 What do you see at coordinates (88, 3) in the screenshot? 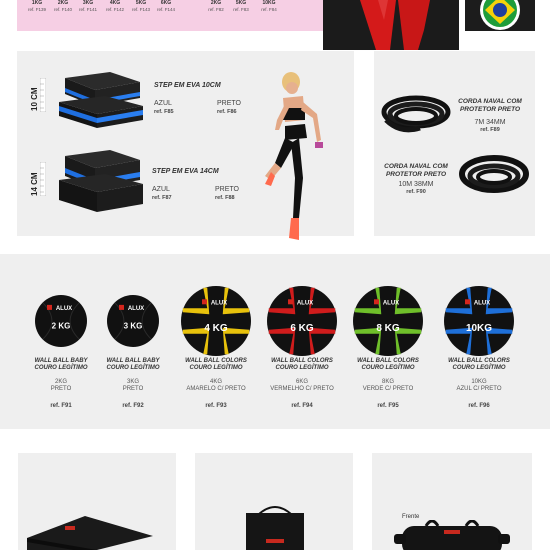
I see `item-weight: 3KG` at bounding box center [88, 3].